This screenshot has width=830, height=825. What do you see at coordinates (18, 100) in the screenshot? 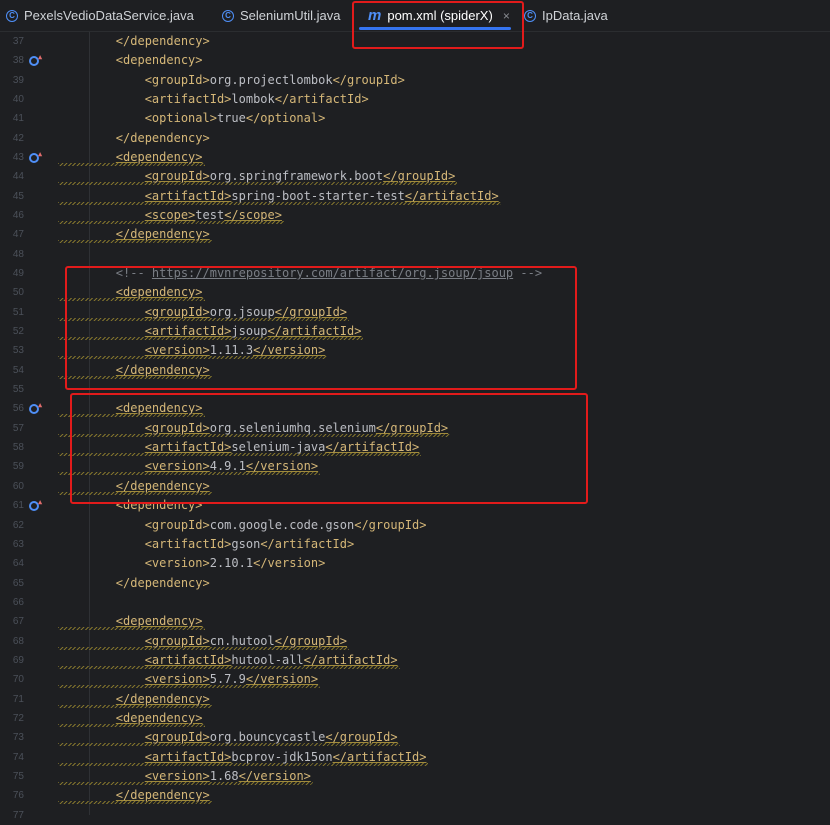
I see `line-number: 40` at bounding box center [18, 100].